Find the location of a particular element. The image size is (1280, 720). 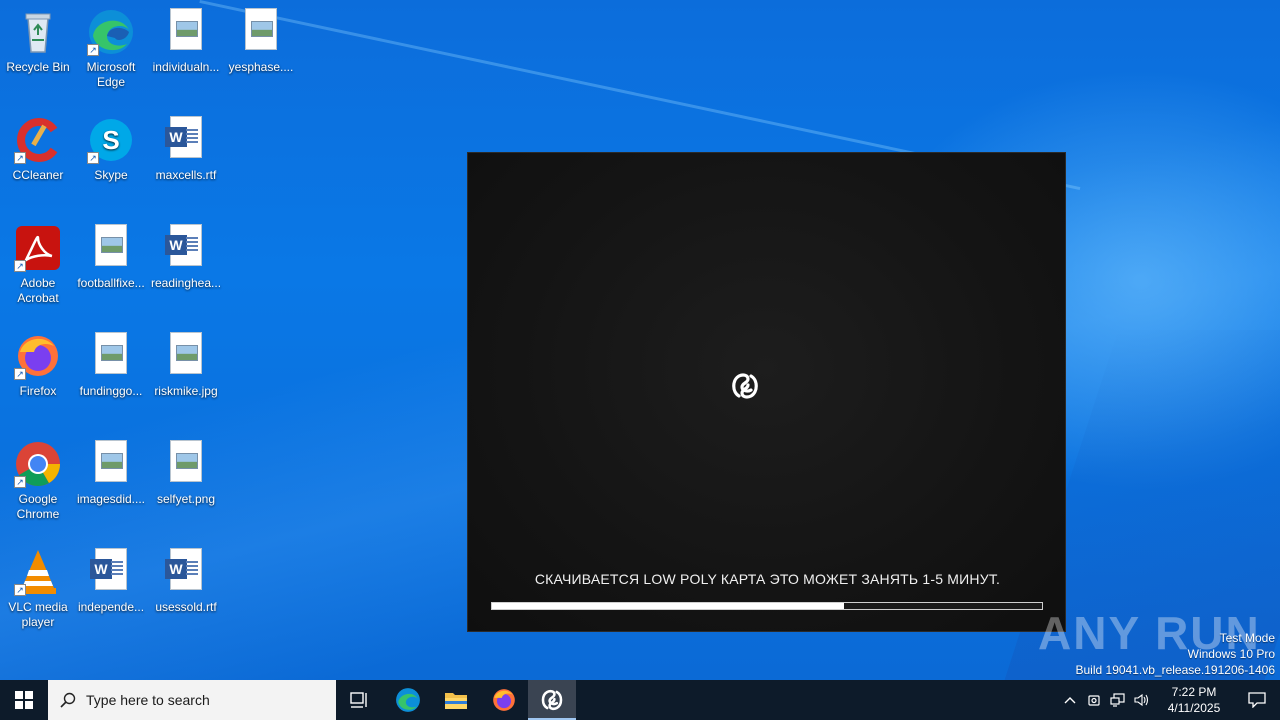

desktop-icon-label: CCleaner is located at coordinates (38, 175).